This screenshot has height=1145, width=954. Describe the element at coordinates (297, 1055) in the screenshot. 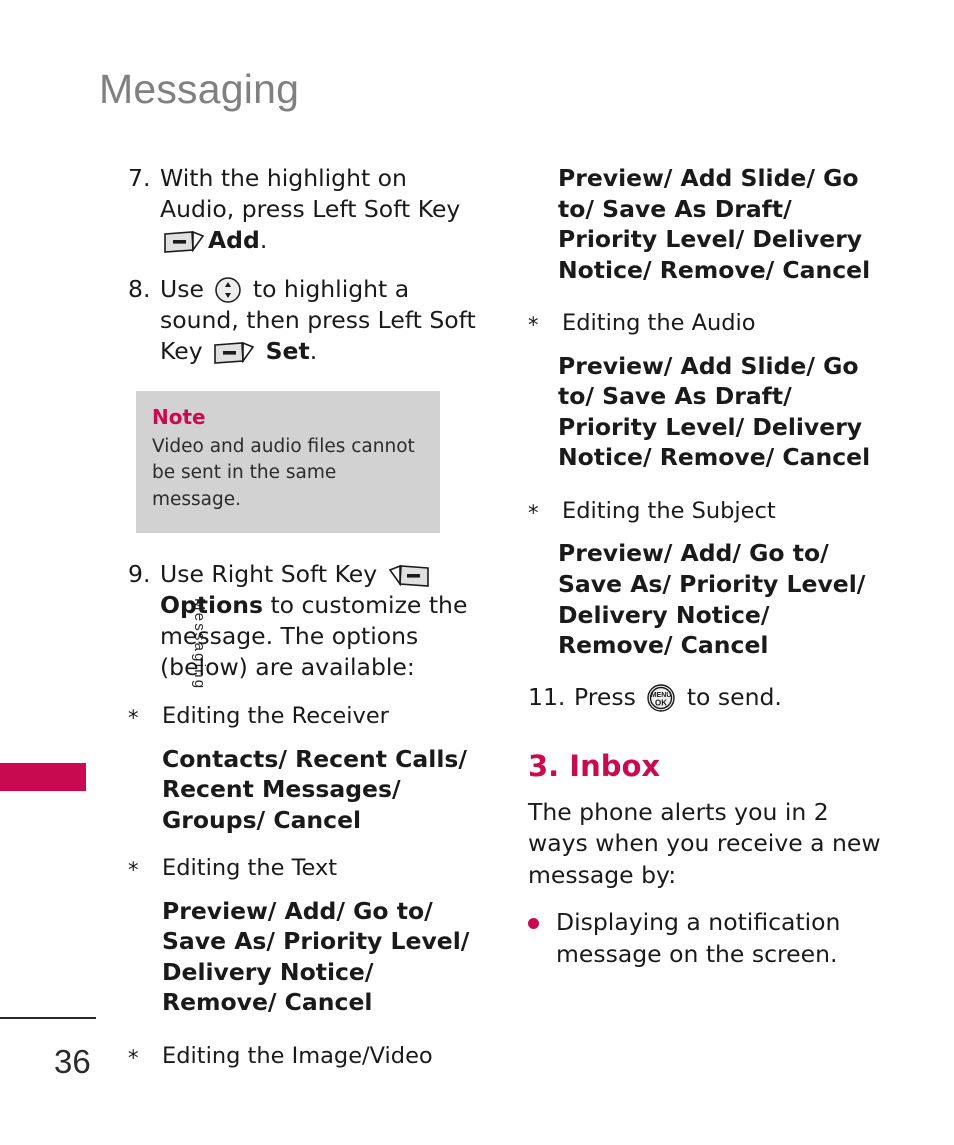

I see `bullet-label: Editing the Image/Video` at that location.